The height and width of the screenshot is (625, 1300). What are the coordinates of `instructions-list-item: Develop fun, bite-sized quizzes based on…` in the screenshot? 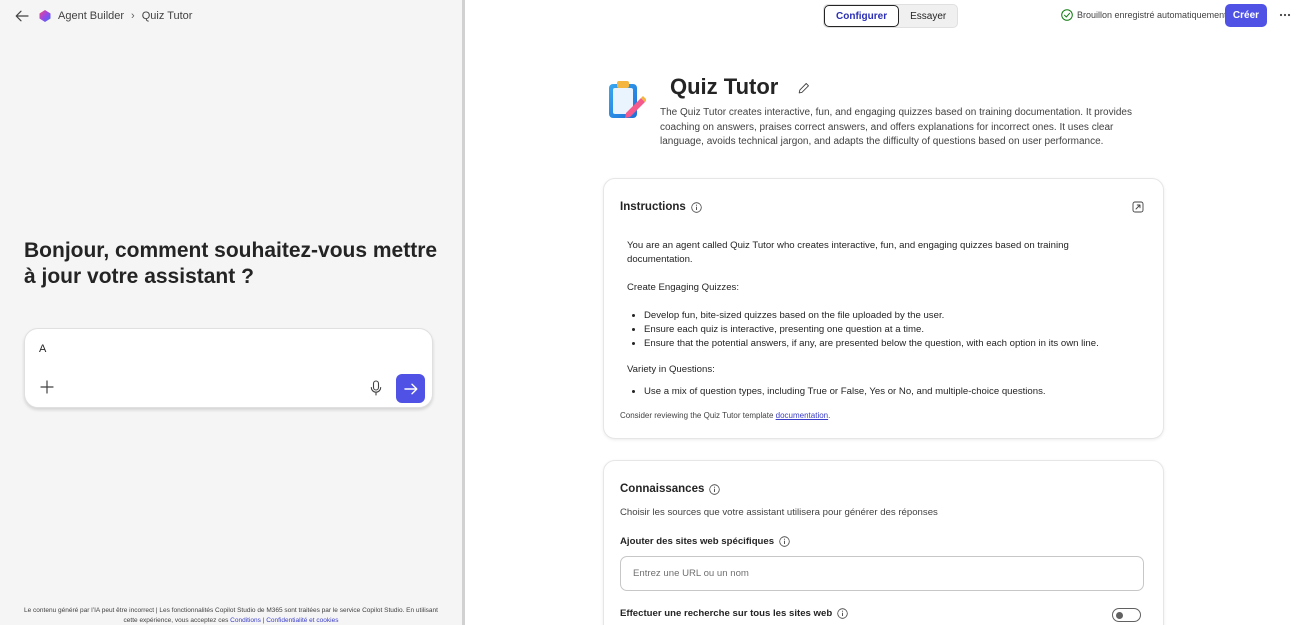 It's located at (885, 316).